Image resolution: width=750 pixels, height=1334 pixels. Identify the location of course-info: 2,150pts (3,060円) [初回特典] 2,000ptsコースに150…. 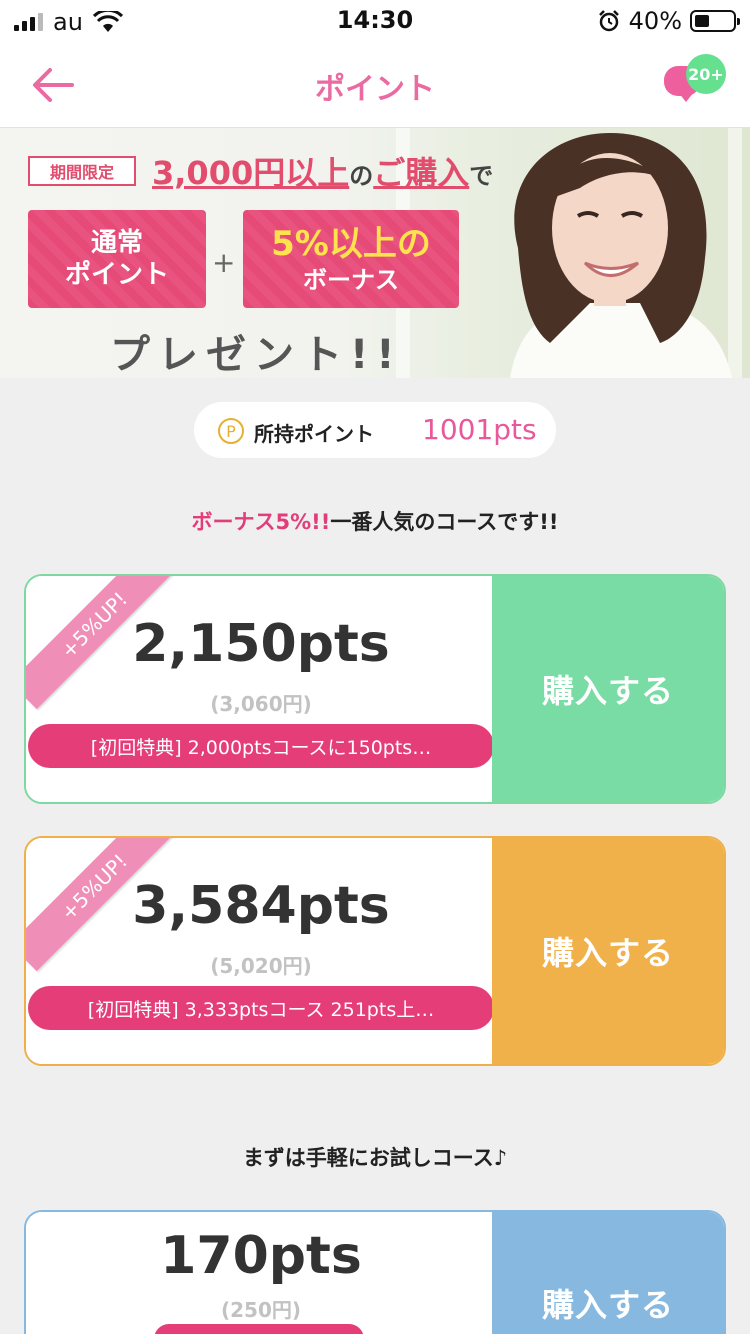
(261, 689).